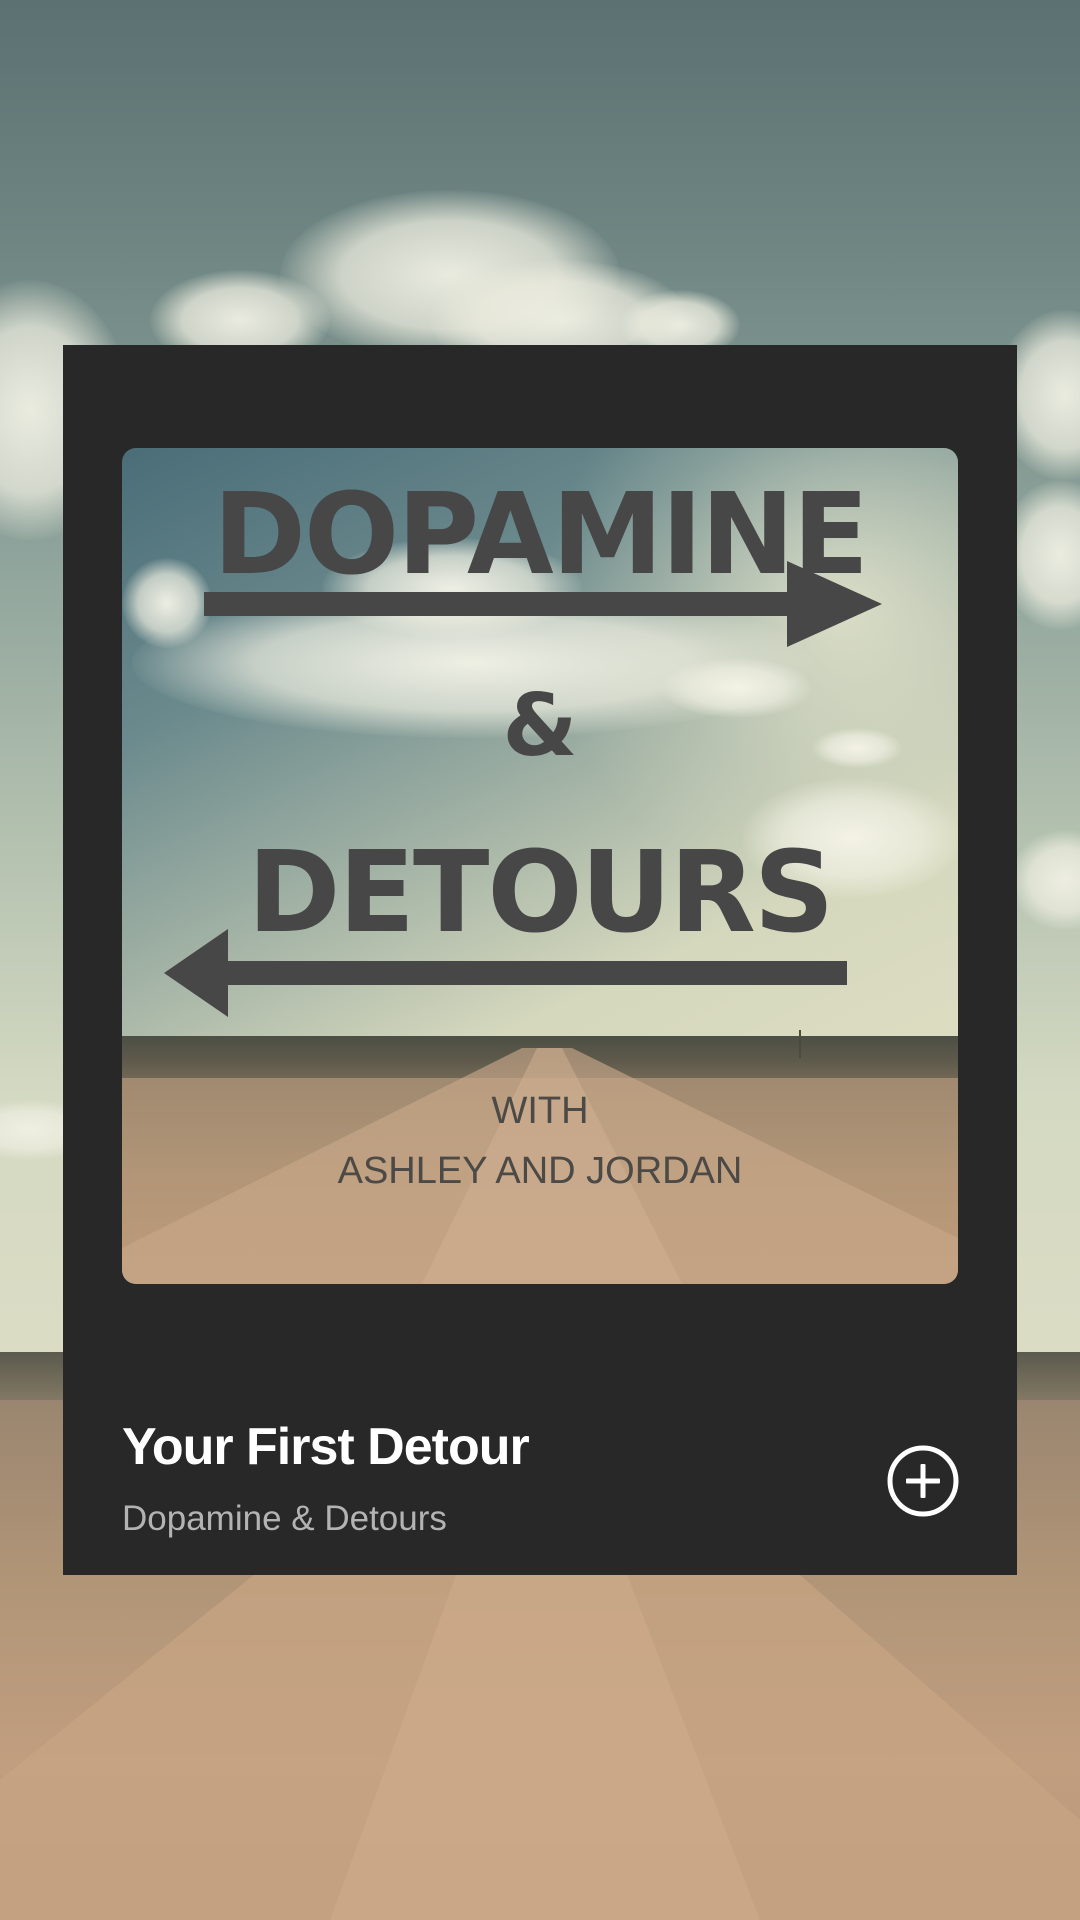 The height and width of the screenshot is (1920, 1080). Describe the element at coordinates (472, 1519) in the screenshot. I see `show-name: Dopamine & Detours` at that location.